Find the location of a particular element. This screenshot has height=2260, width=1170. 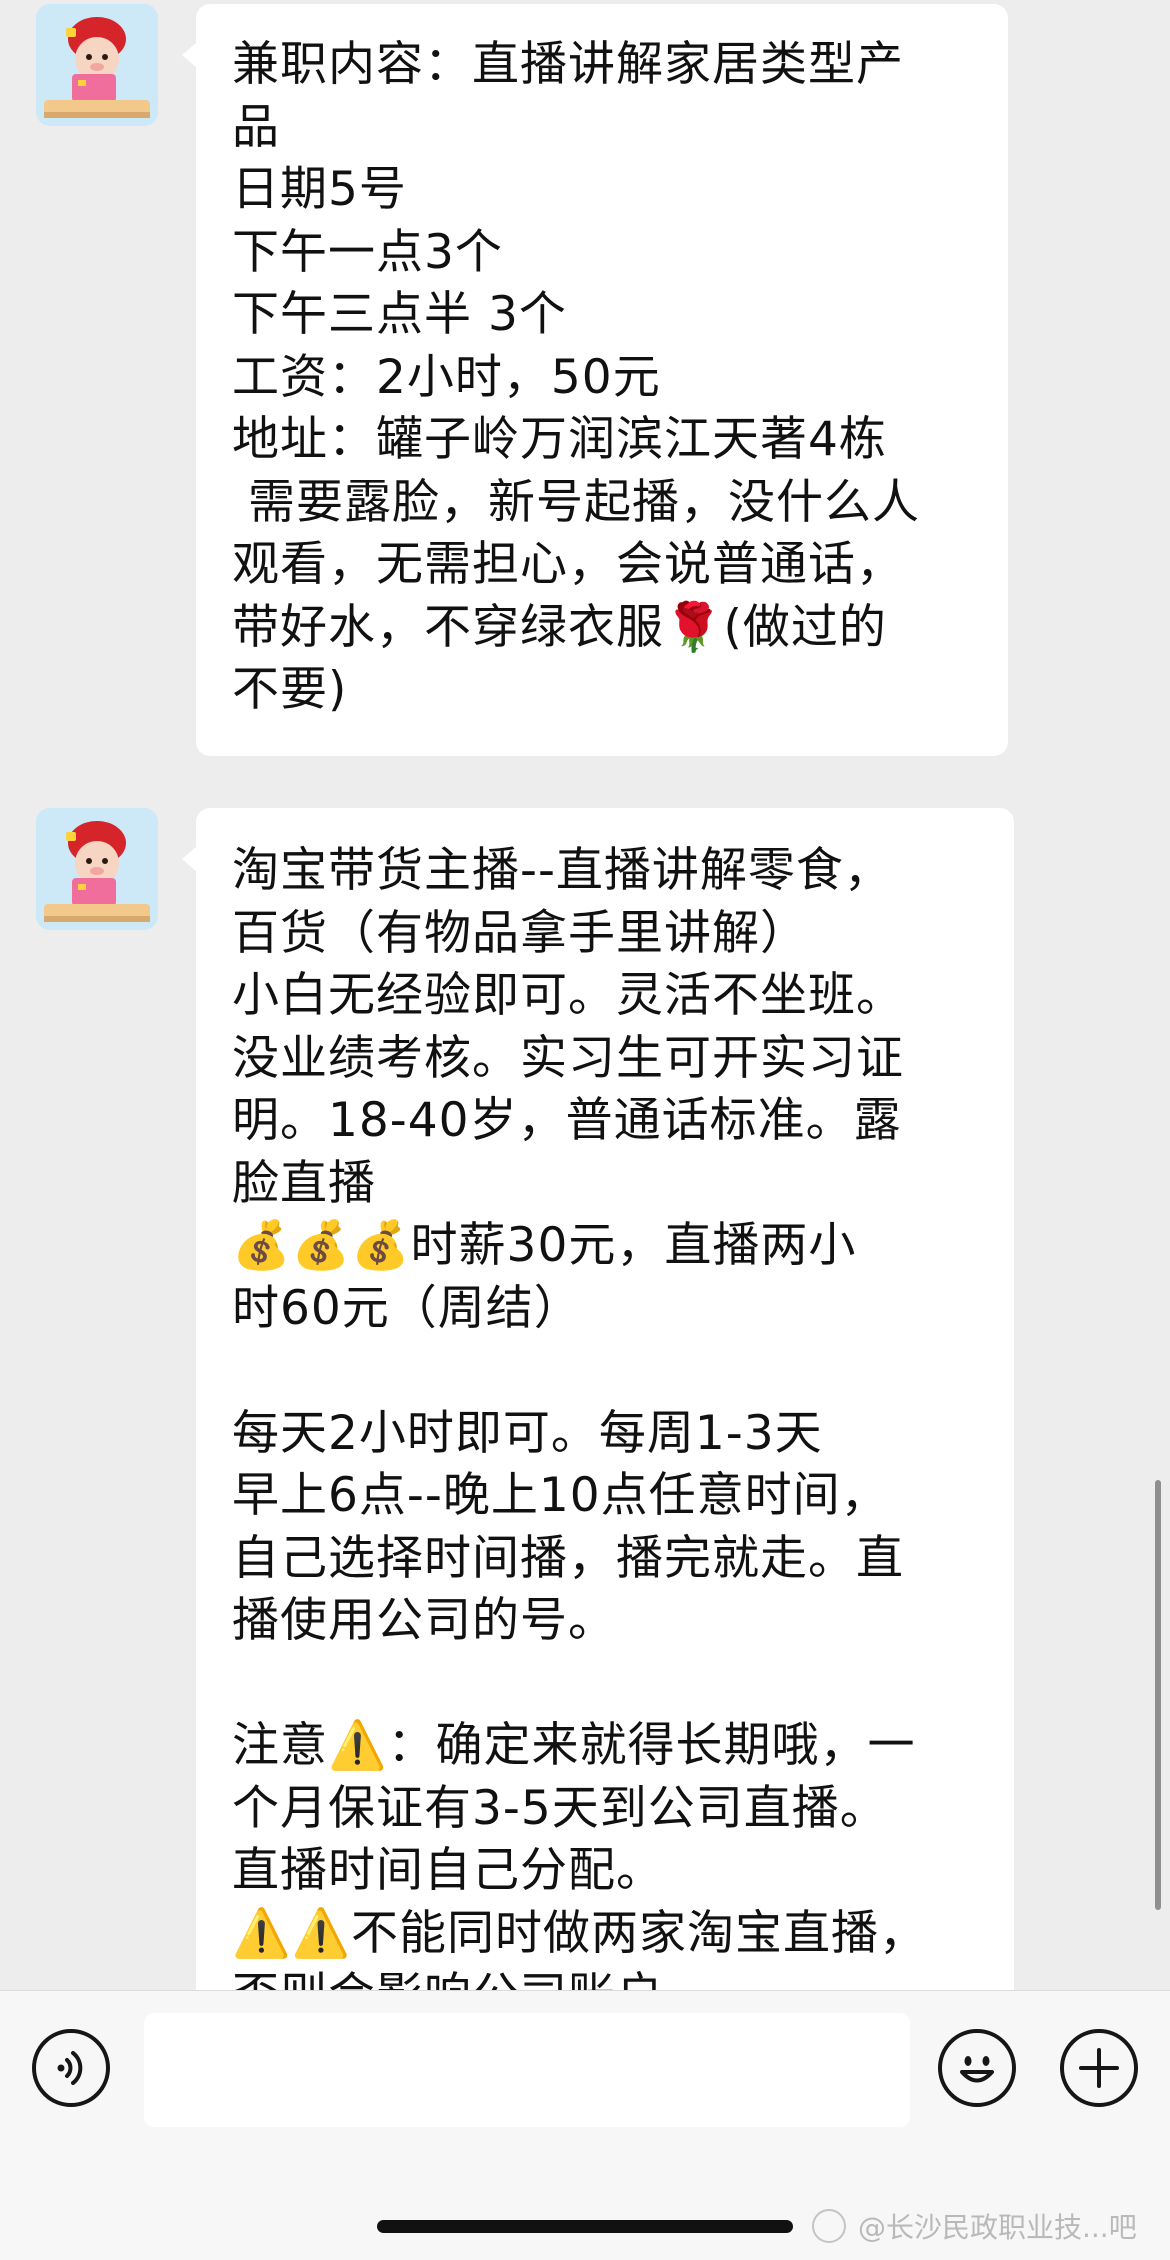

message-line: 工资：2小时，50元 is located at coordinates (446, 377).